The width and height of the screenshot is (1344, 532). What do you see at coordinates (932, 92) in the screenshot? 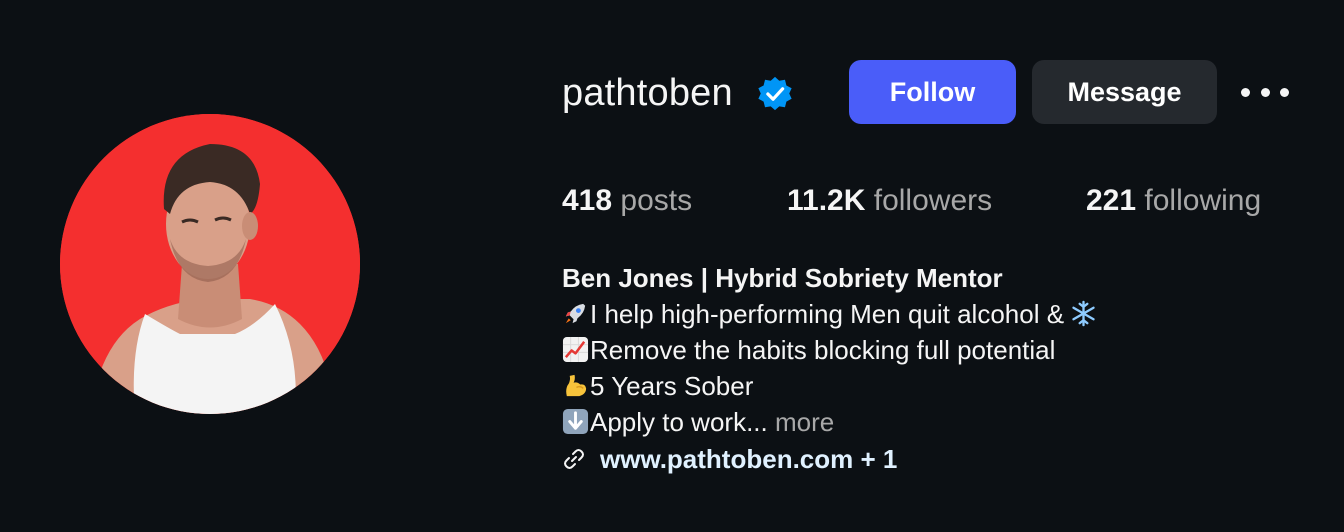
I see `follow-button: Follow` at bounding box center [932, 92].